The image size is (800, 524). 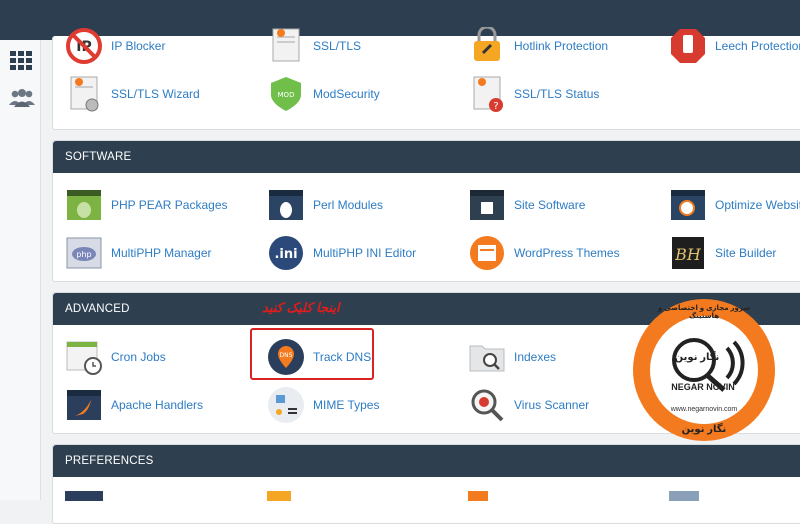 I want to click on logo-url: www.negarnovin.com, so click(x=704, y=409).